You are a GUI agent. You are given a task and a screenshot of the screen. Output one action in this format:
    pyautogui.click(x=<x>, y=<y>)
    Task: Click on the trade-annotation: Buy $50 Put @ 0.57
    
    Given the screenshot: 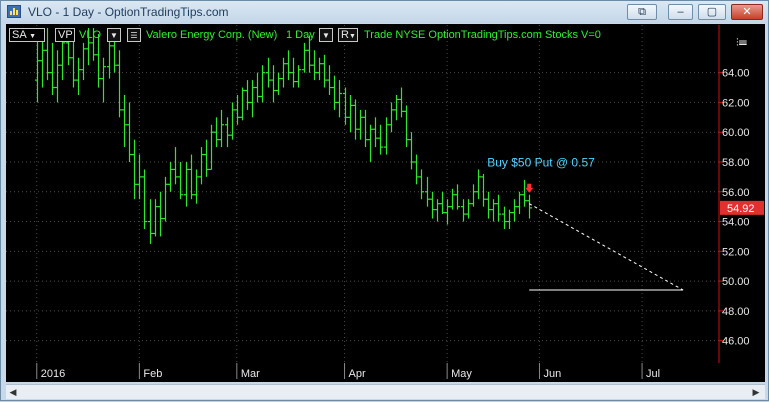 What is the action you would take?
    pyautogui.click(x=541, y=162)
    